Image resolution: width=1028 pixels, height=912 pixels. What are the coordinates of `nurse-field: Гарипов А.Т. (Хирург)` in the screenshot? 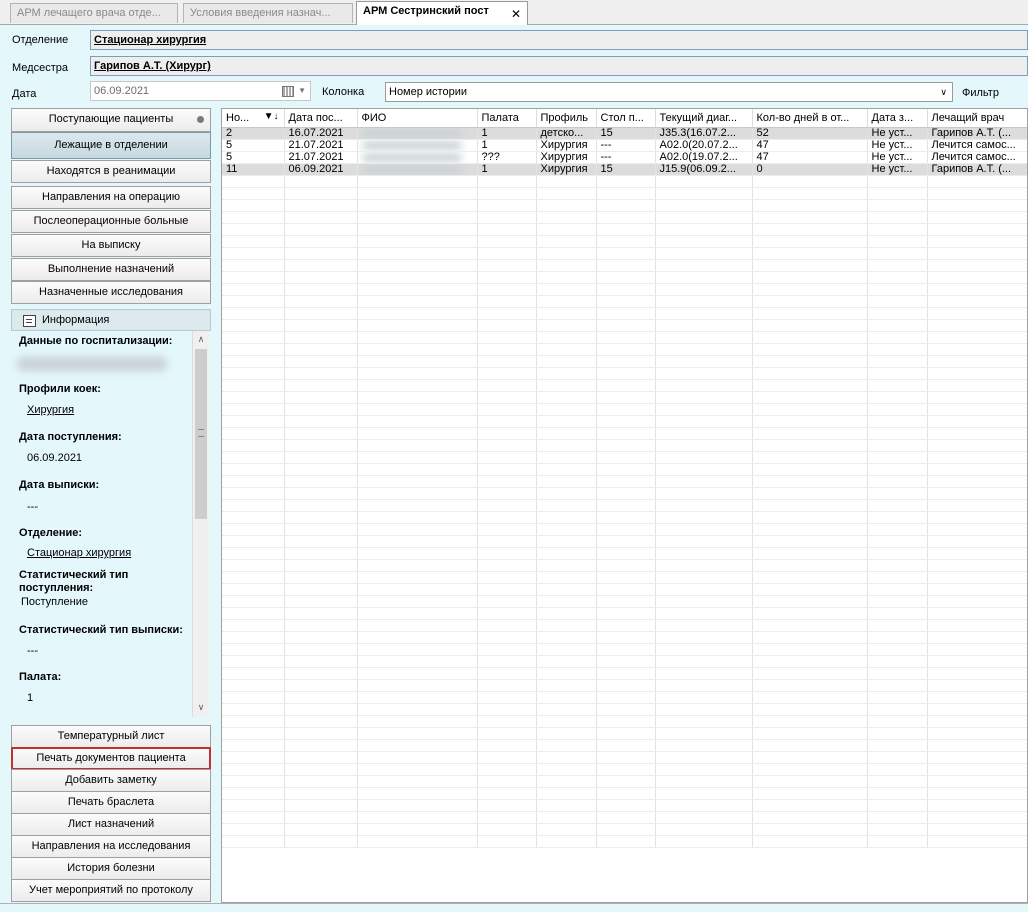 It's located at (559, 66).